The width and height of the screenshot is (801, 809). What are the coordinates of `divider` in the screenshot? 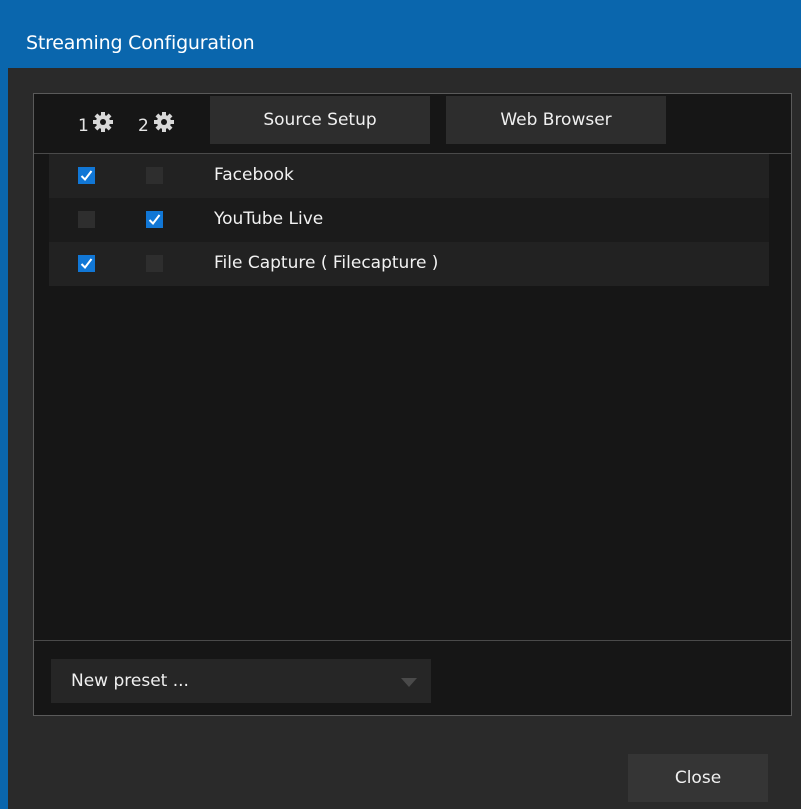 It's located at (412, 640).